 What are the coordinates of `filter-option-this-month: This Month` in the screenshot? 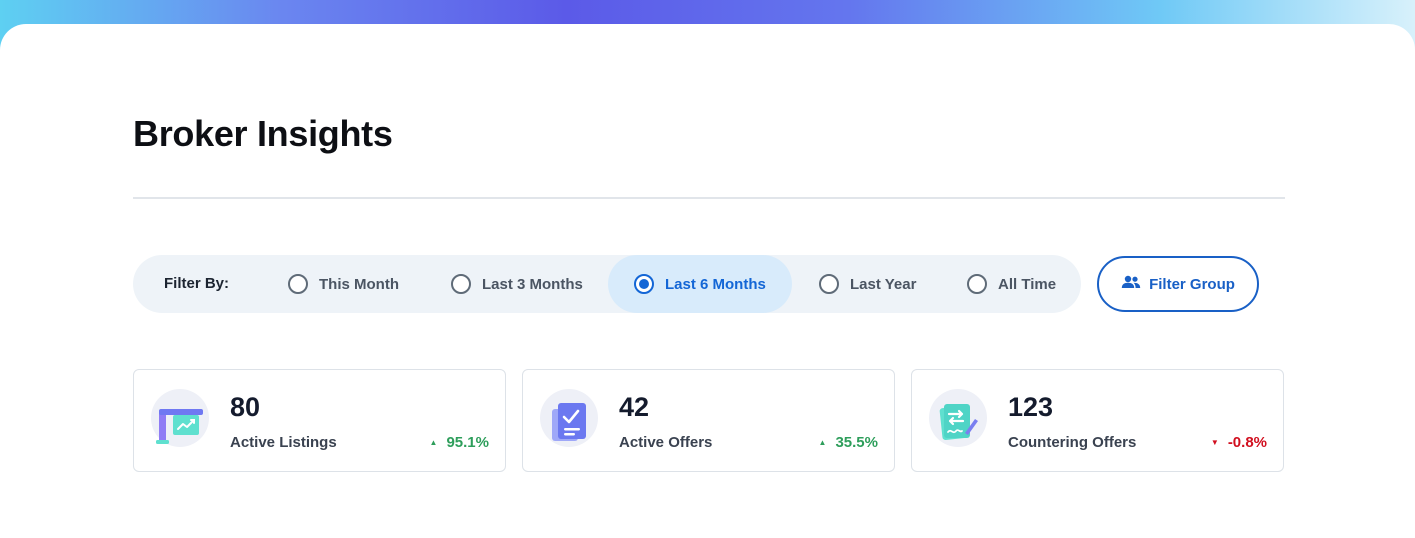 It's located at (353, 284).